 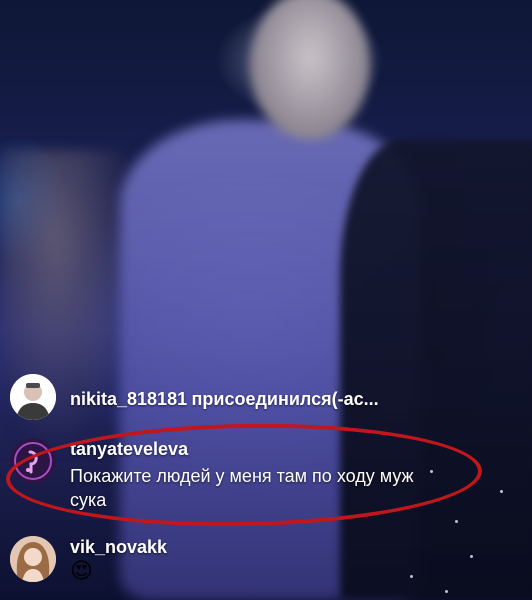 I want to click on comment-username: tanyateveleva, so click(x=245, y=449).